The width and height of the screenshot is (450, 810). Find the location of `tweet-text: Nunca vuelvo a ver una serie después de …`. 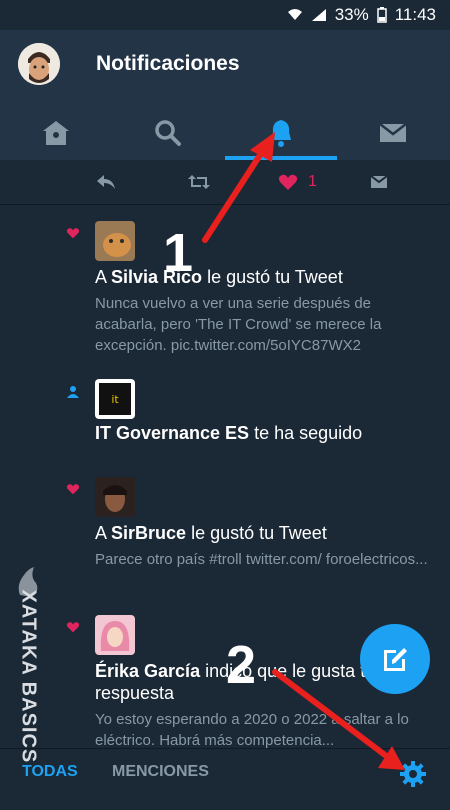

tweet-text: Nunca vuelvo a ver una serie después de … is located at coordinates (238, 324).